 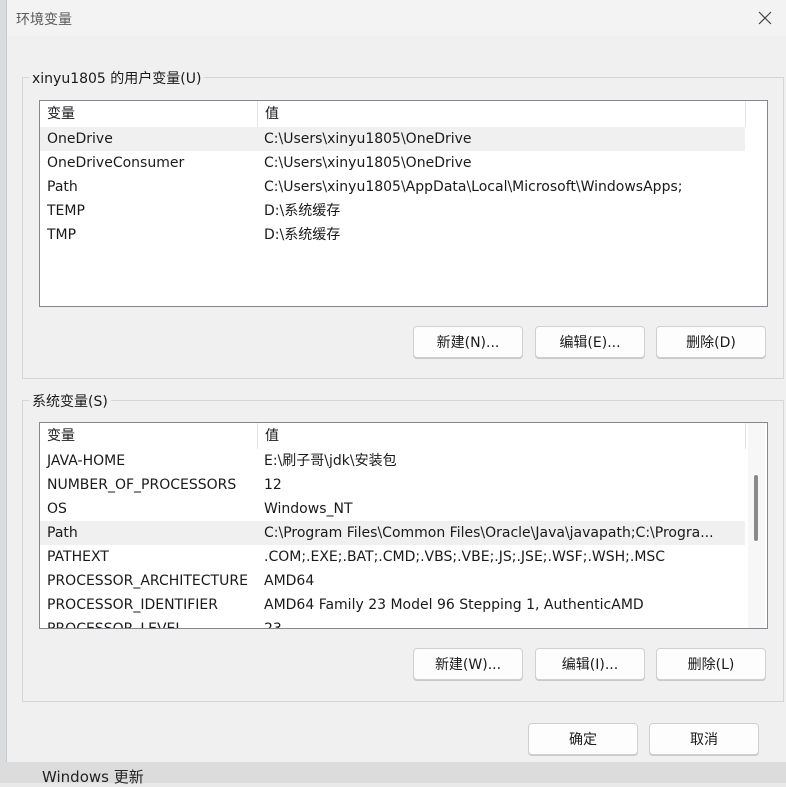 I want to click on variable-name: NUMBER_OF_PROCESSORS, so click(x=142, y=485).